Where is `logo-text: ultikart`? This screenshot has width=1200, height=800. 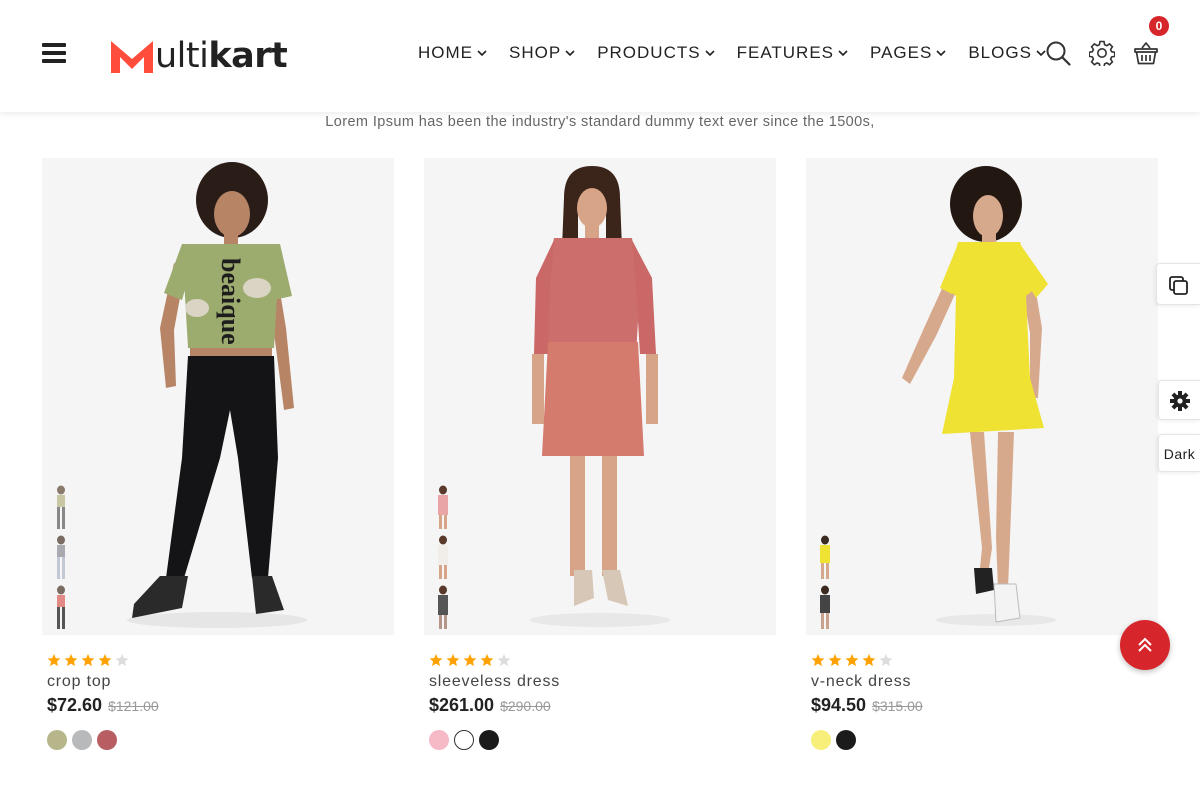
logo-text: ultikart is located at coordinates (221, 56).